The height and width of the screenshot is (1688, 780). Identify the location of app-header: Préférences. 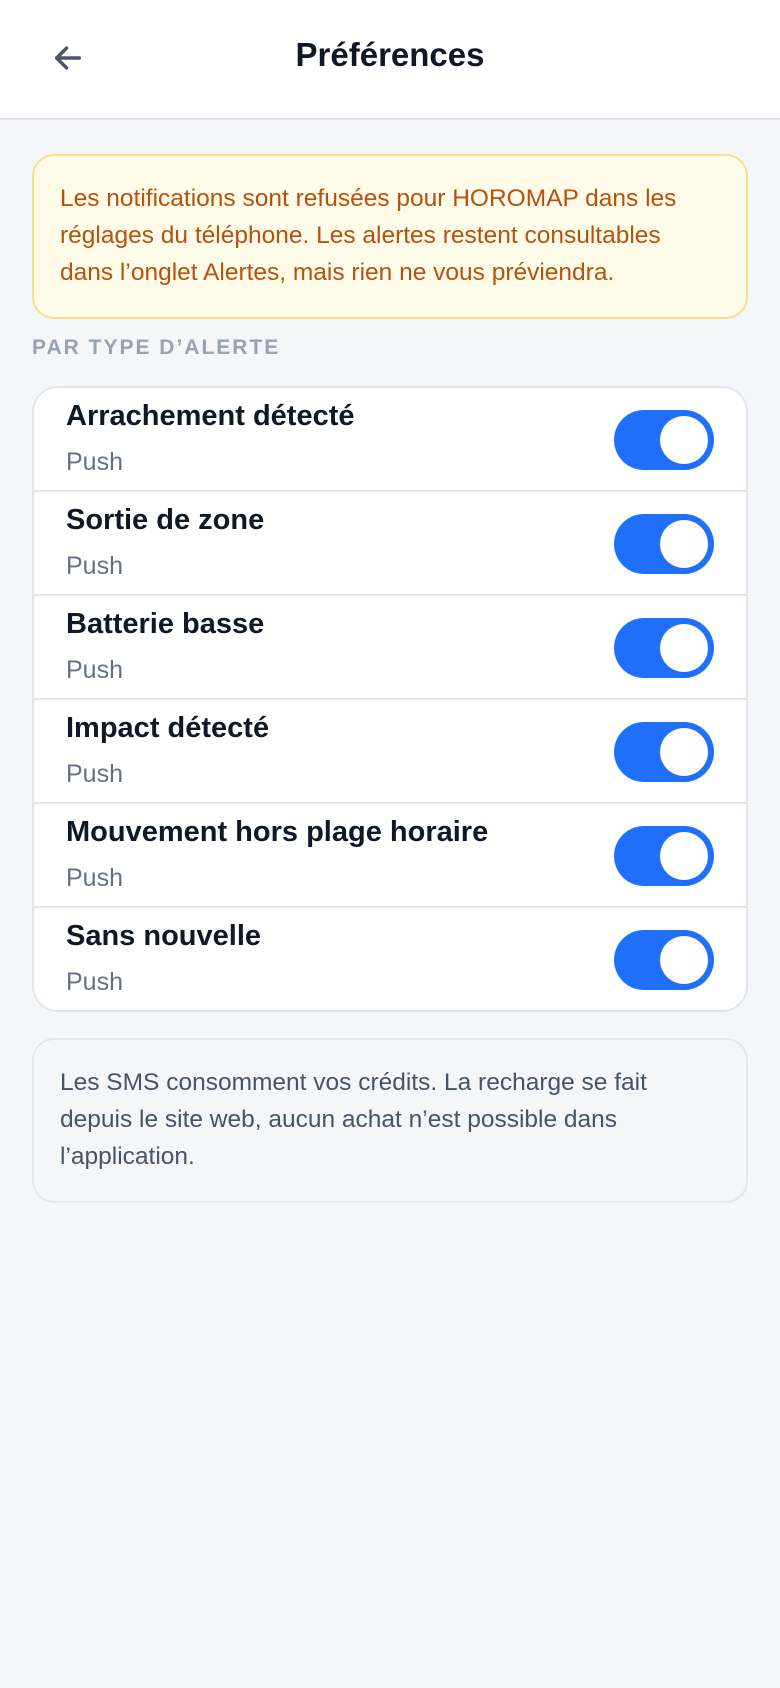
(390, 60).